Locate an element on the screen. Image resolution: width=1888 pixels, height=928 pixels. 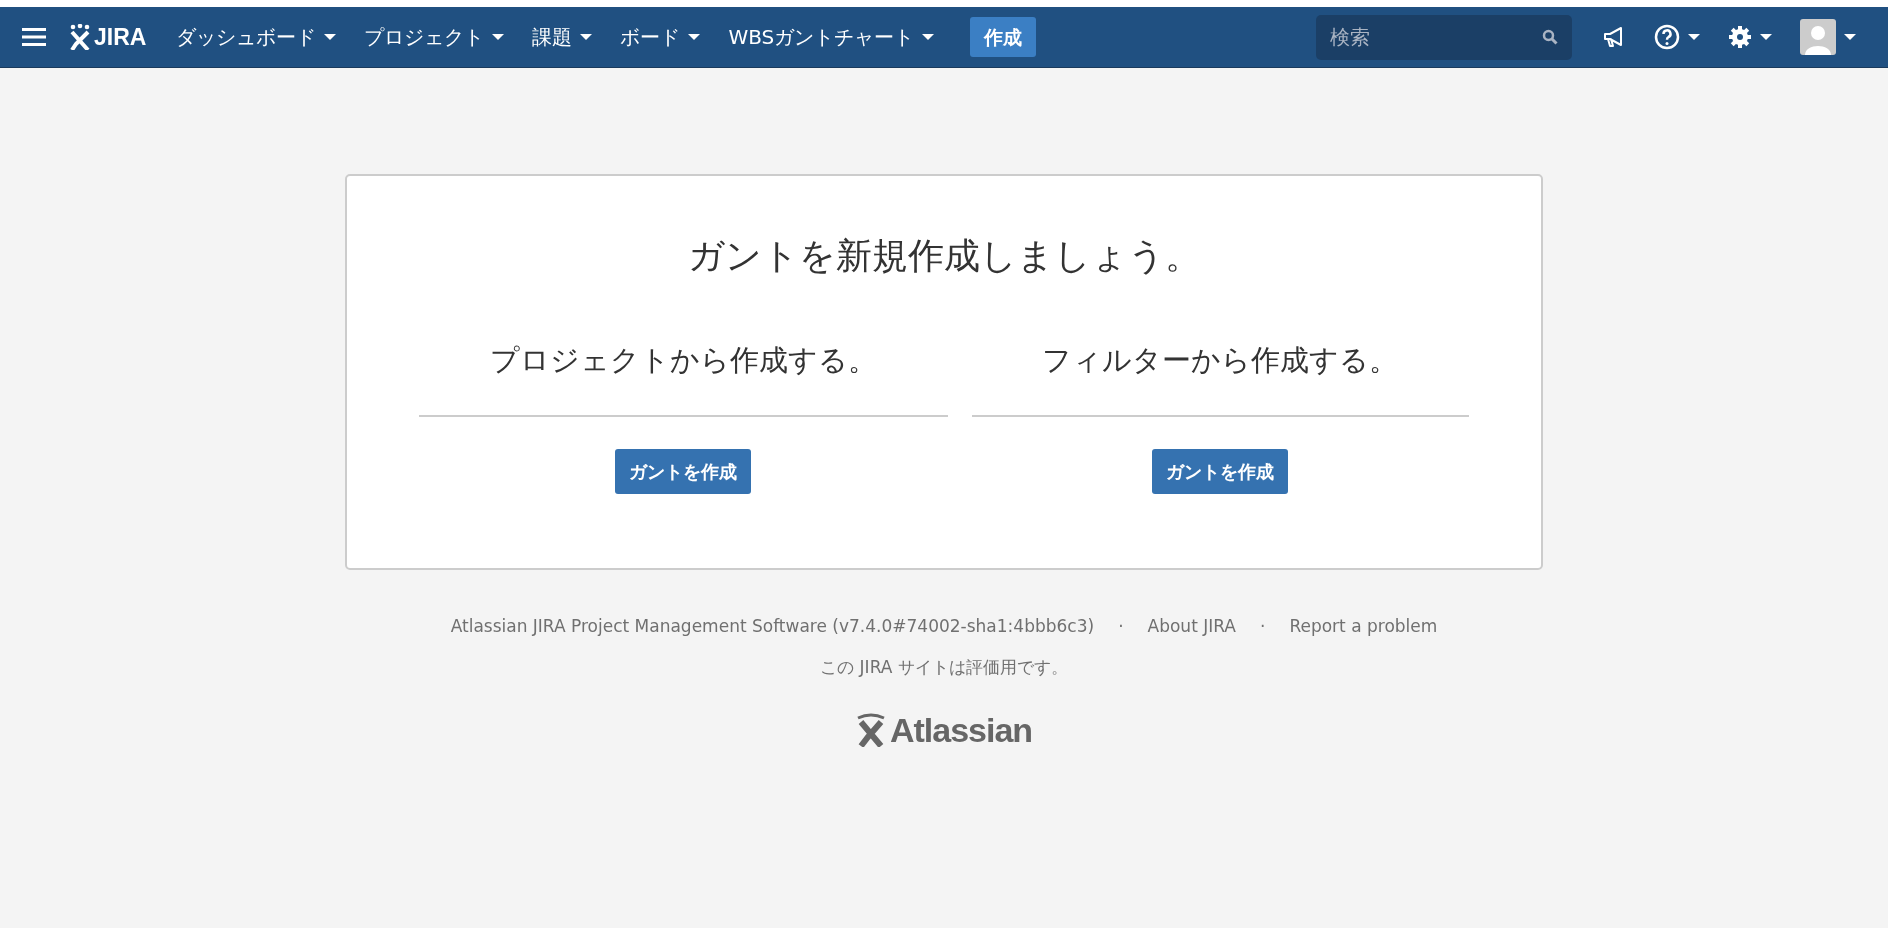
option-heading: プロジェクトから作成する。 is located at coordinates (683, 378).